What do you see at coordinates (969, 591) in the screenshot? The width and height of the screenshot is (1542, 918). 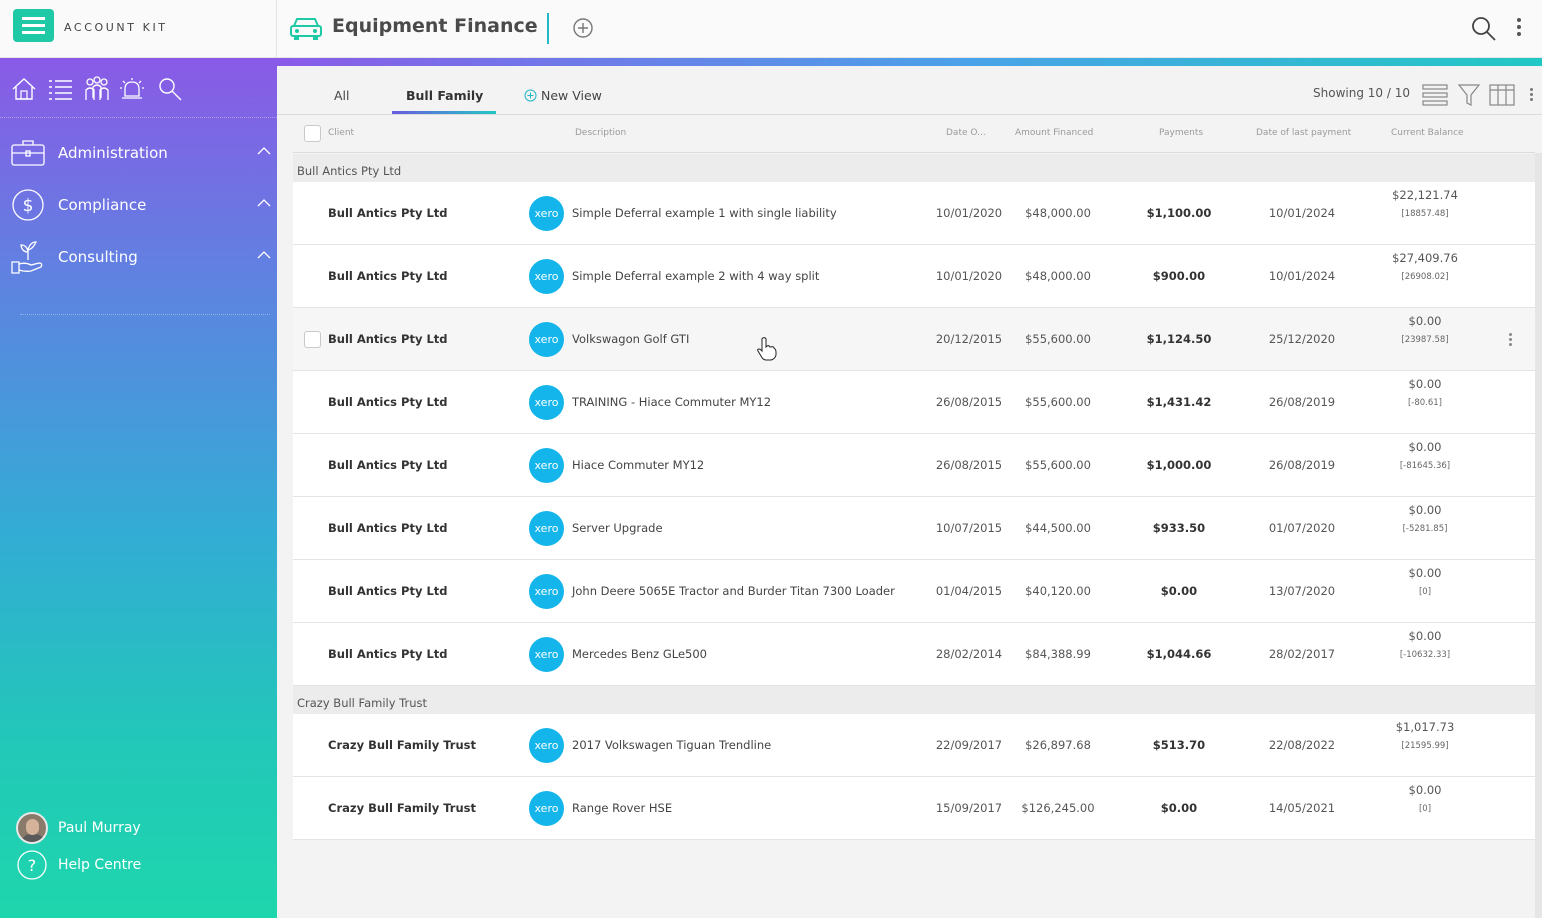 I see `date-opened: 01/04/2015` at bounding box center [969, 591].